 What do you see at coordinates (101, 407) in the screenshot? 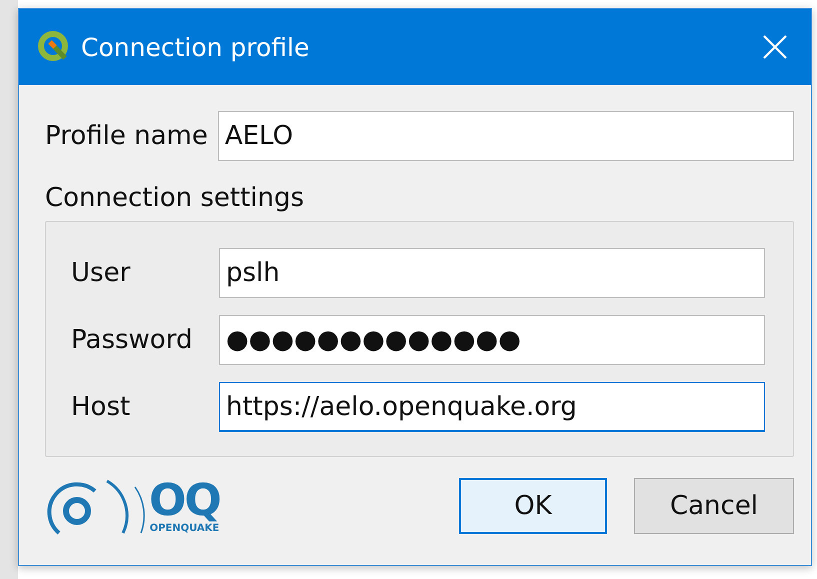
I see `field-label: Host` at bounding box center [101, 407].